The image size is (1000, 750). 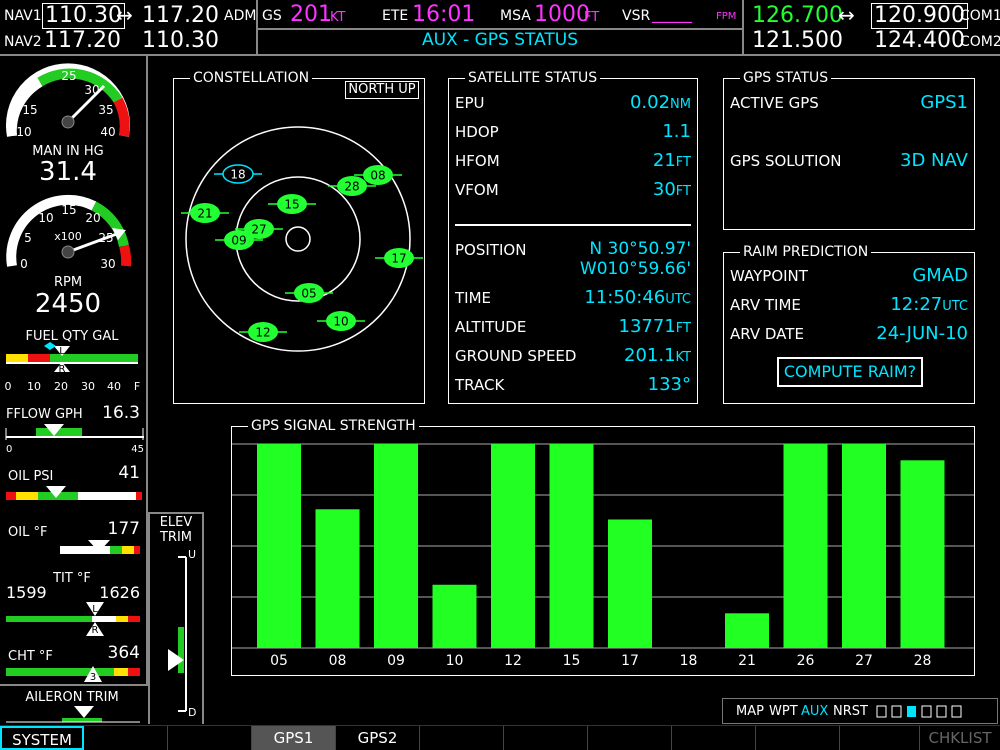 What do you see at coordinates (955, 306) in the screenshot?
I see `arv-time-unit: UTC` at bounding box center [955, 306].